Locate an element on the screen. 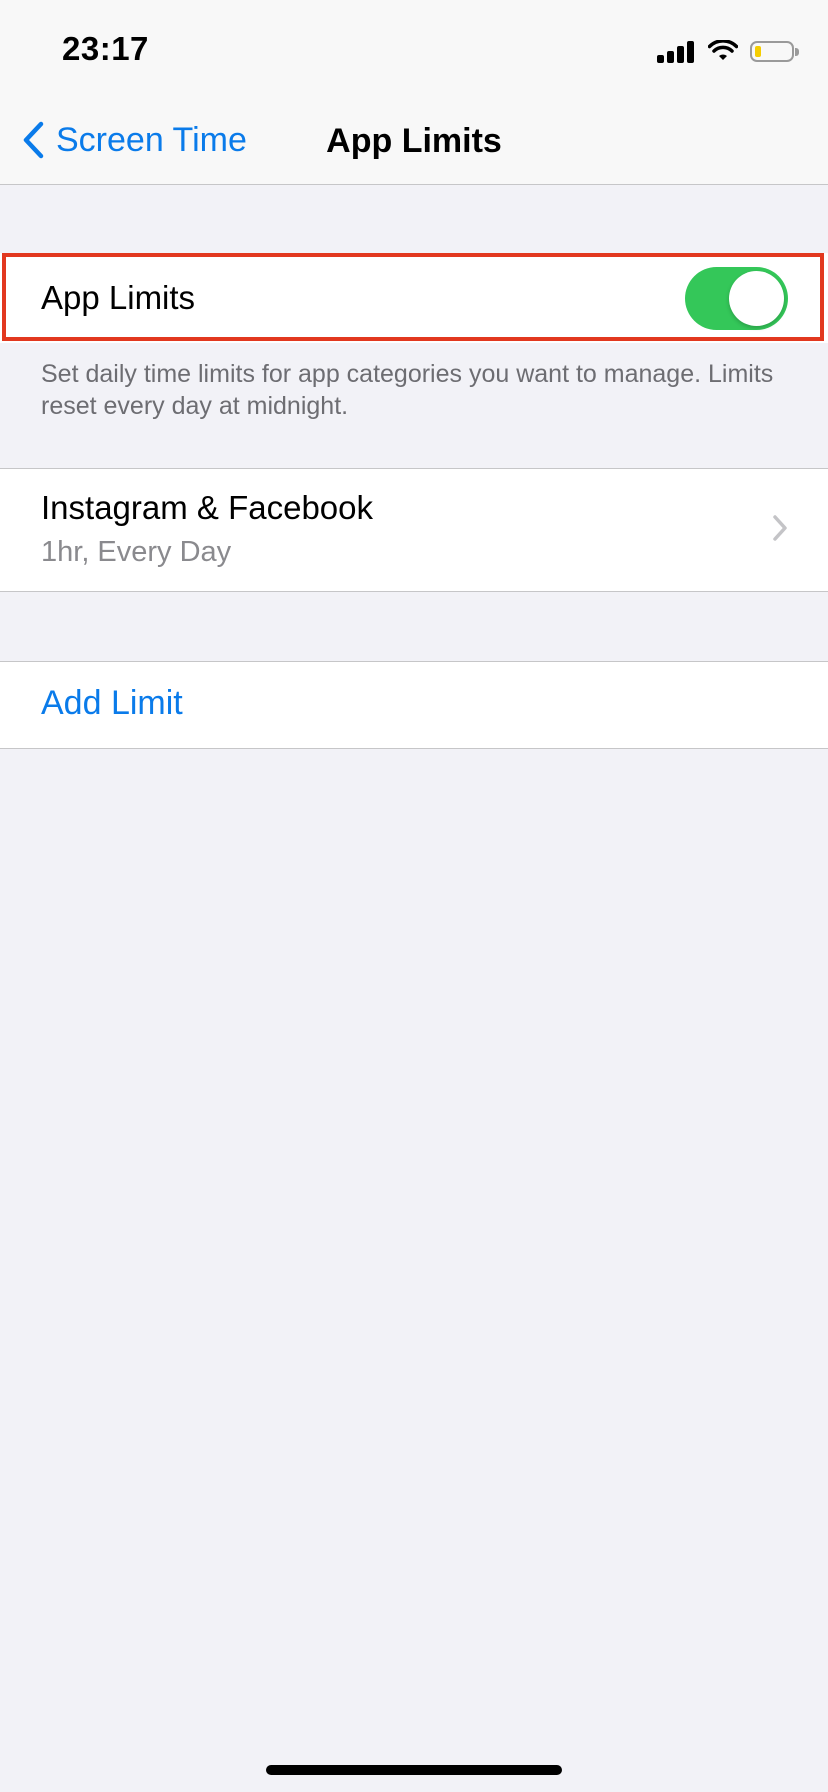 This screenshot has height=1792, width=828. status-icons is located at coordinates (728, 51).